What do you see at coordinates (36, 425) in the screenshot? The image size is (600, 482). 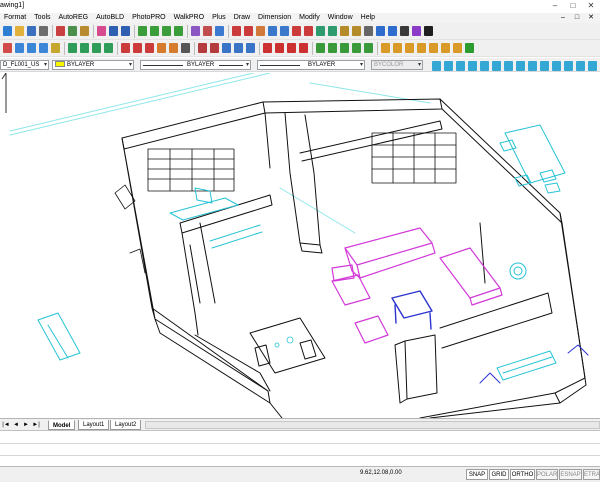 I see `tab-last-button: ►|` at bounding box center [36, 425].